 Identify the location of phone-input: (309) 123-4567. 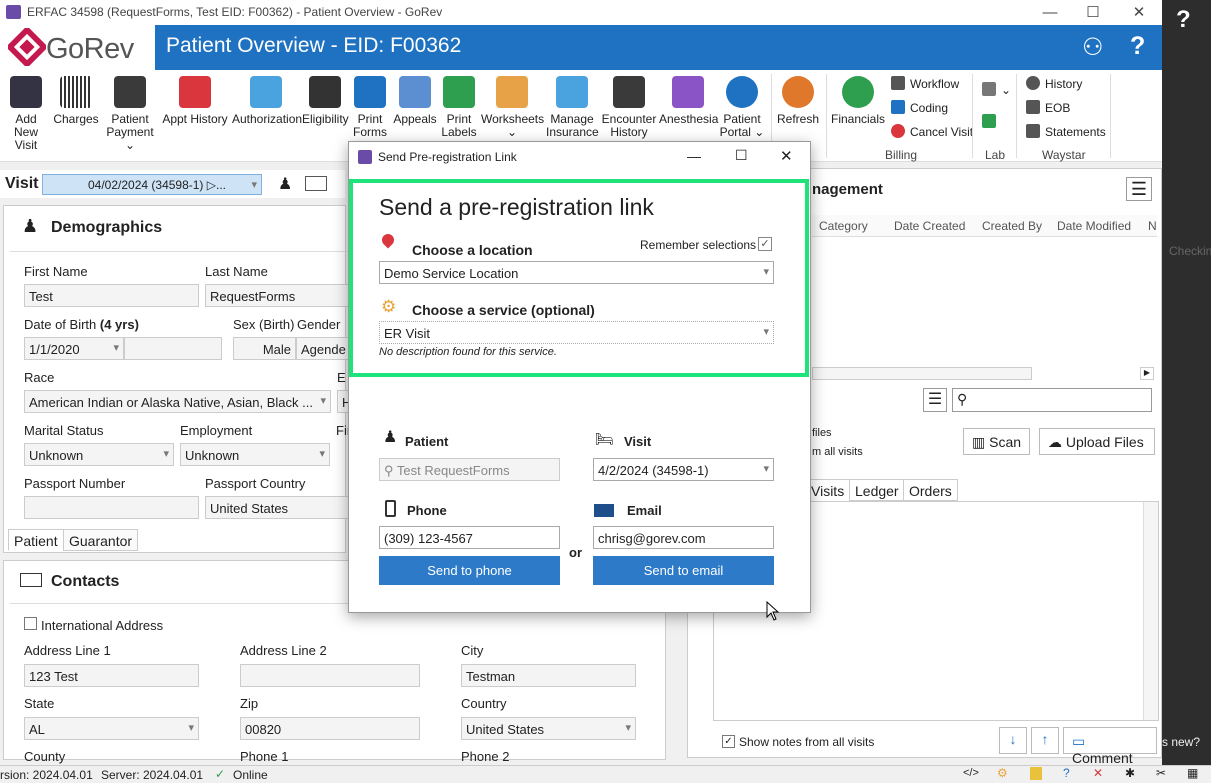
(469, 537).